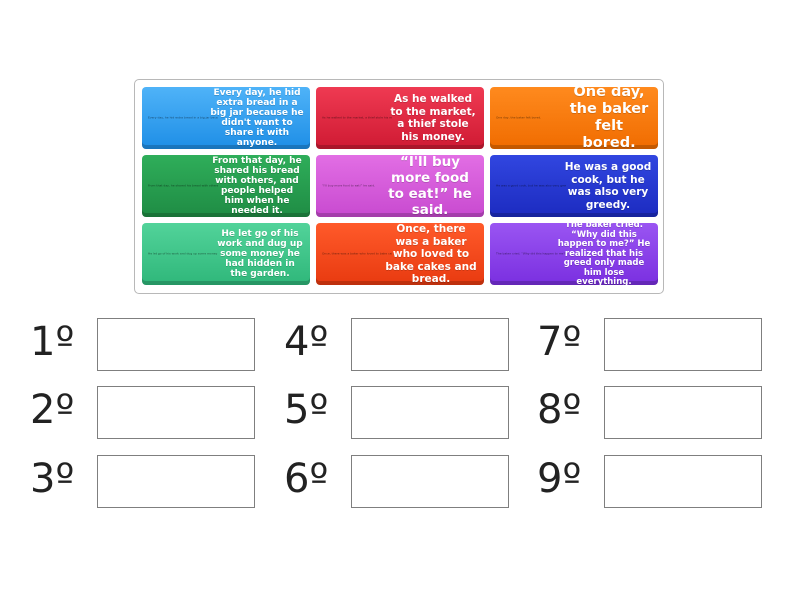 The width and height of the screenshot is (800, 600). What do you see at coordinates (559, 342) in the screenshot?
I see `slot-label-7: 7º` at bounding box center [559, 342].